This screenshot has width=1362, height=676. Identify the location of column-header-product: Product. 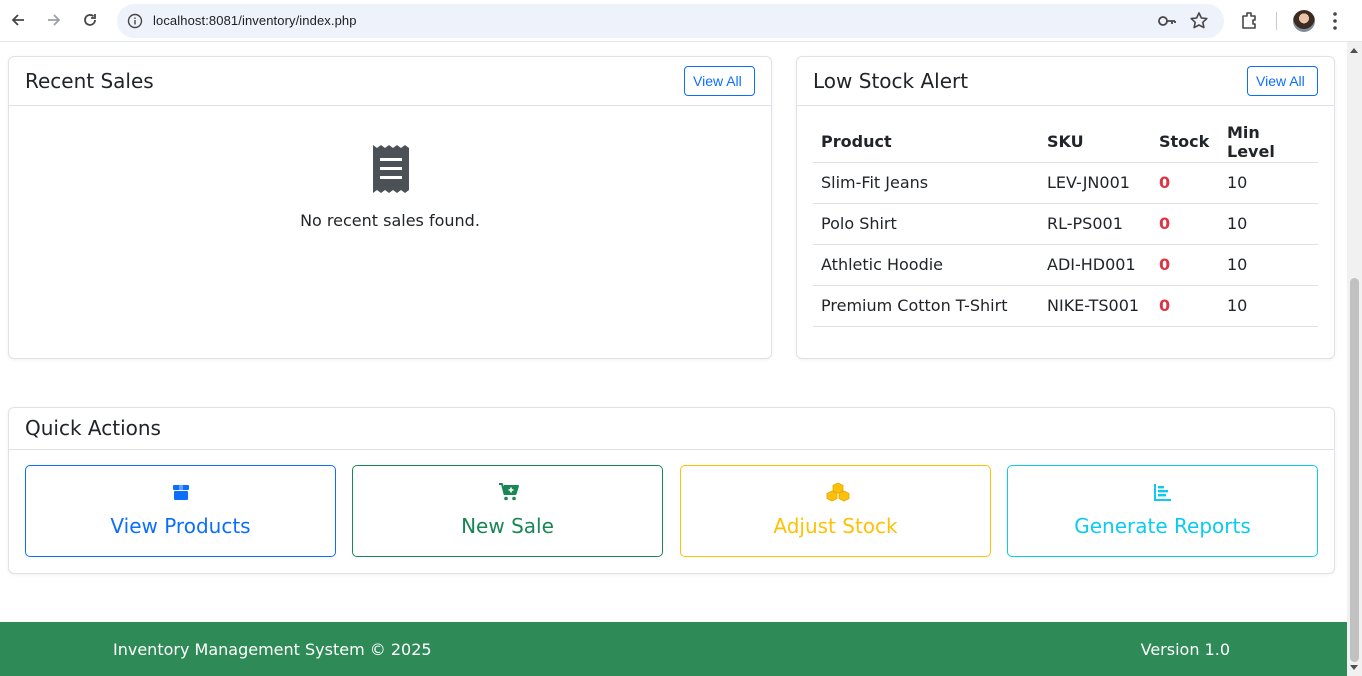
(926, 142).